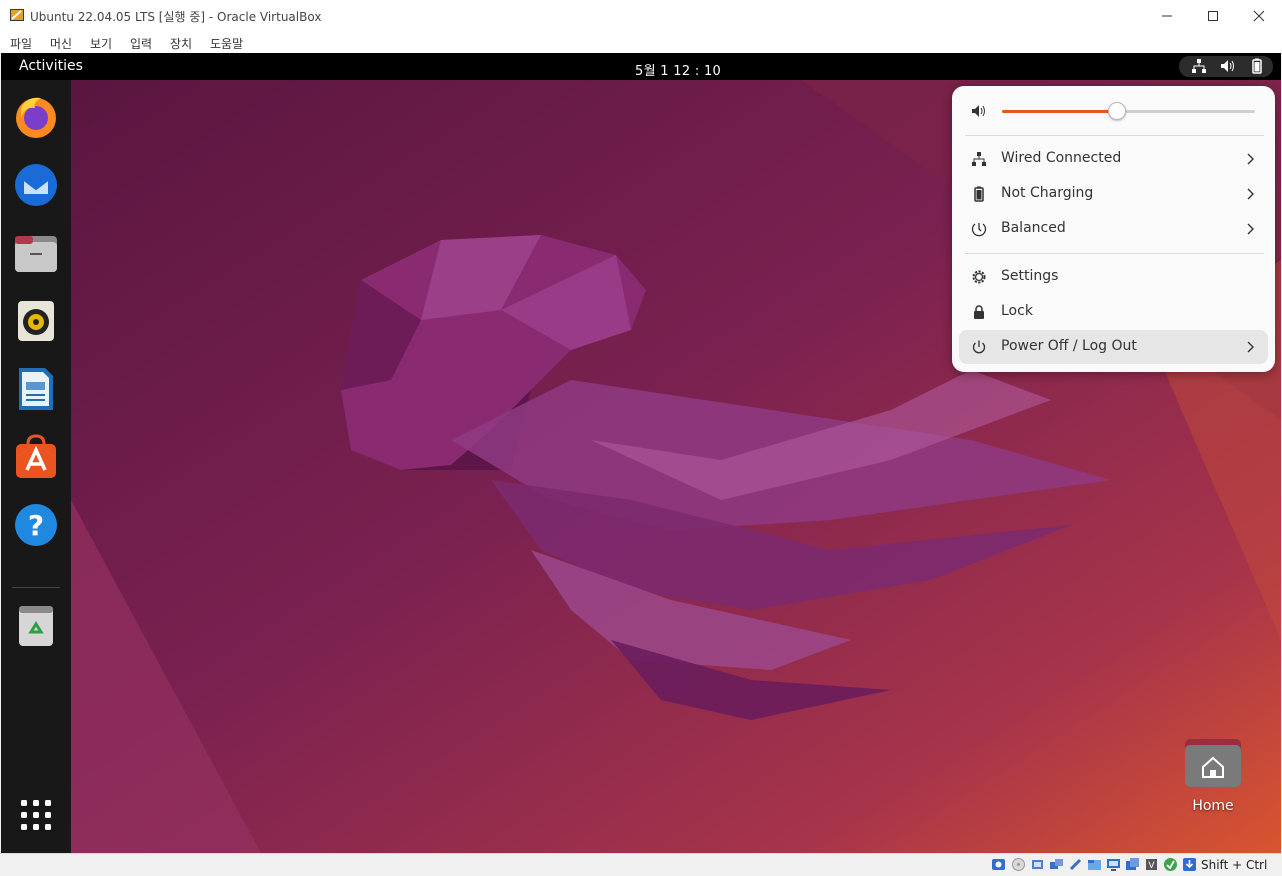  I want to click on files-icon, so click(36, 254).